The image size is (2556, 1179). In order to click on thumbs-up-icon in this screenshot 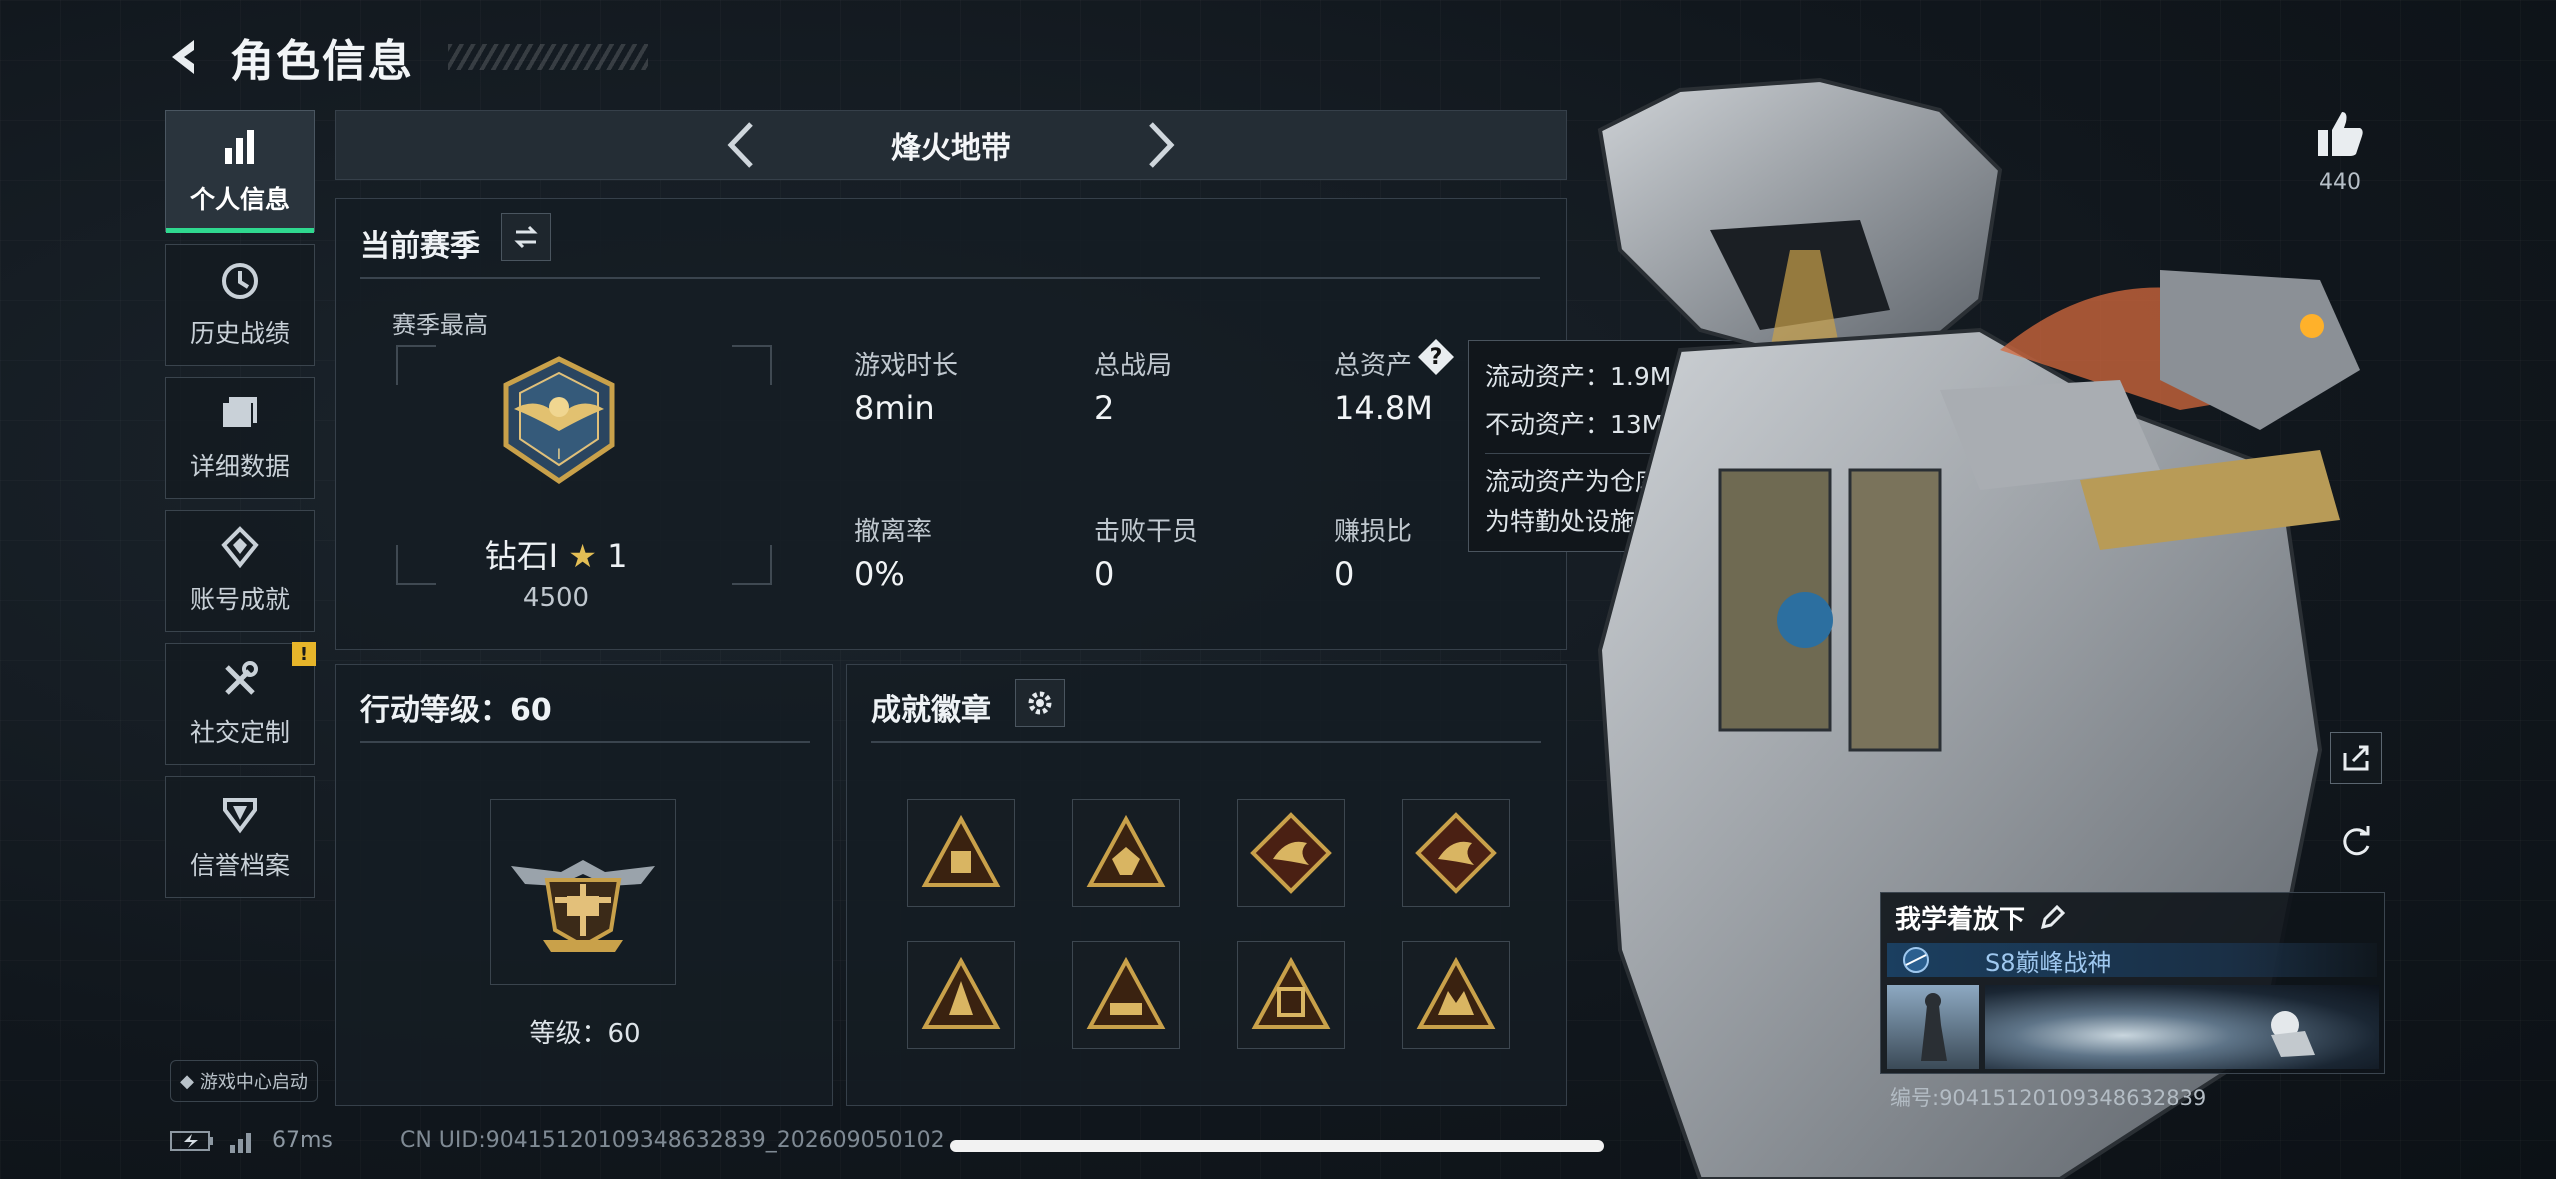, I will do `click(2340, 134)`.